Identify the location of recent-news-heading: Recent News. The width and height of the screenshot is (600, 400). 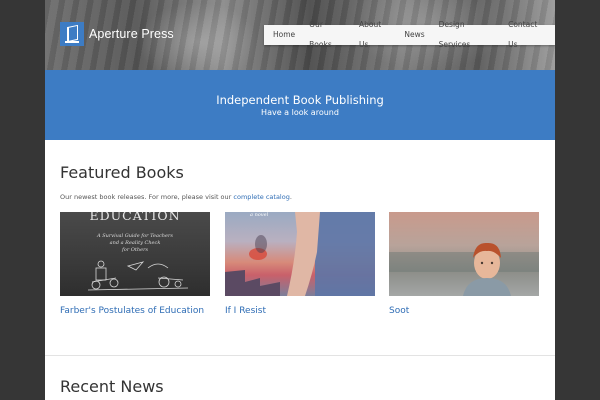
(112, 386).